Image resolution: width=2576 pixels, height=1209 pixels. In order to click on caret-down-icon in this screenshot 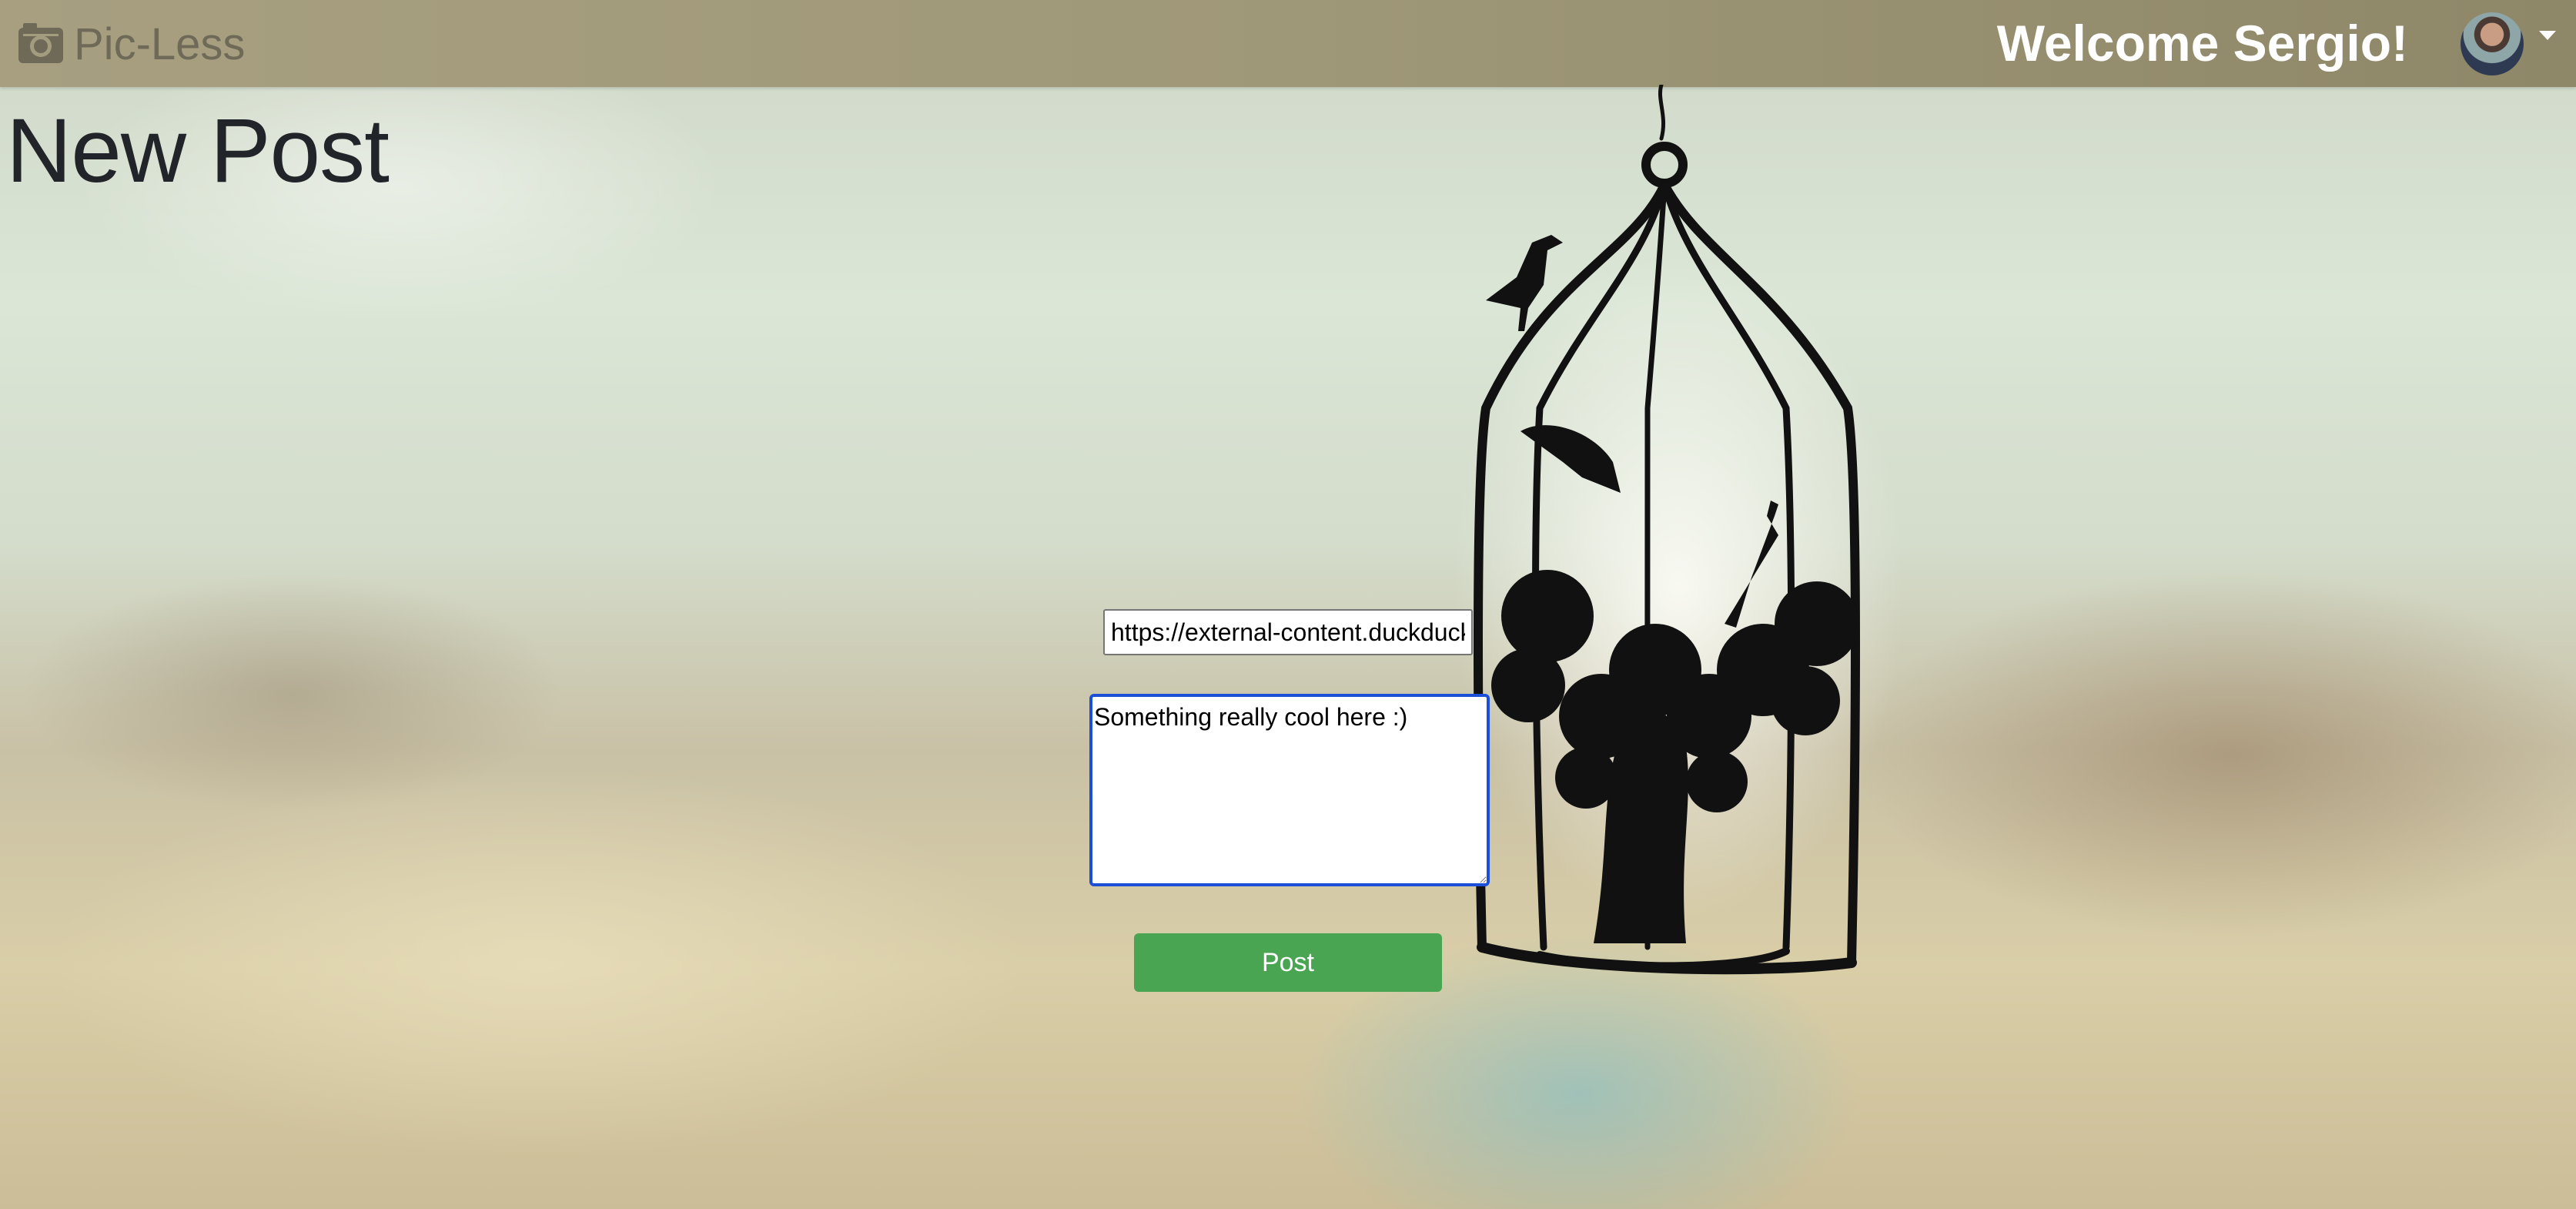, I will do `click(2548, 35)`.